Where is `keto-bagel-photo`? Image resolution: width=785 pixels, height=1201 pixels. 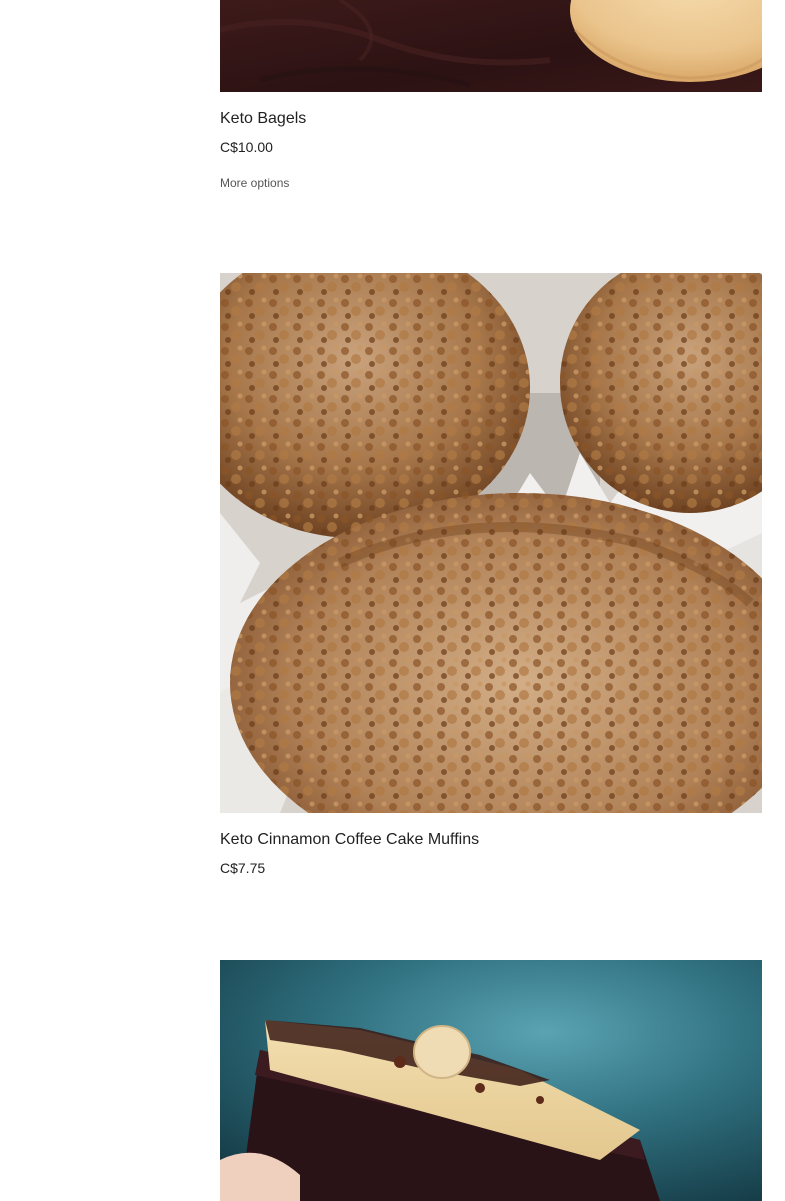
keto-bagel-photo is located at coordinates (491, 46).